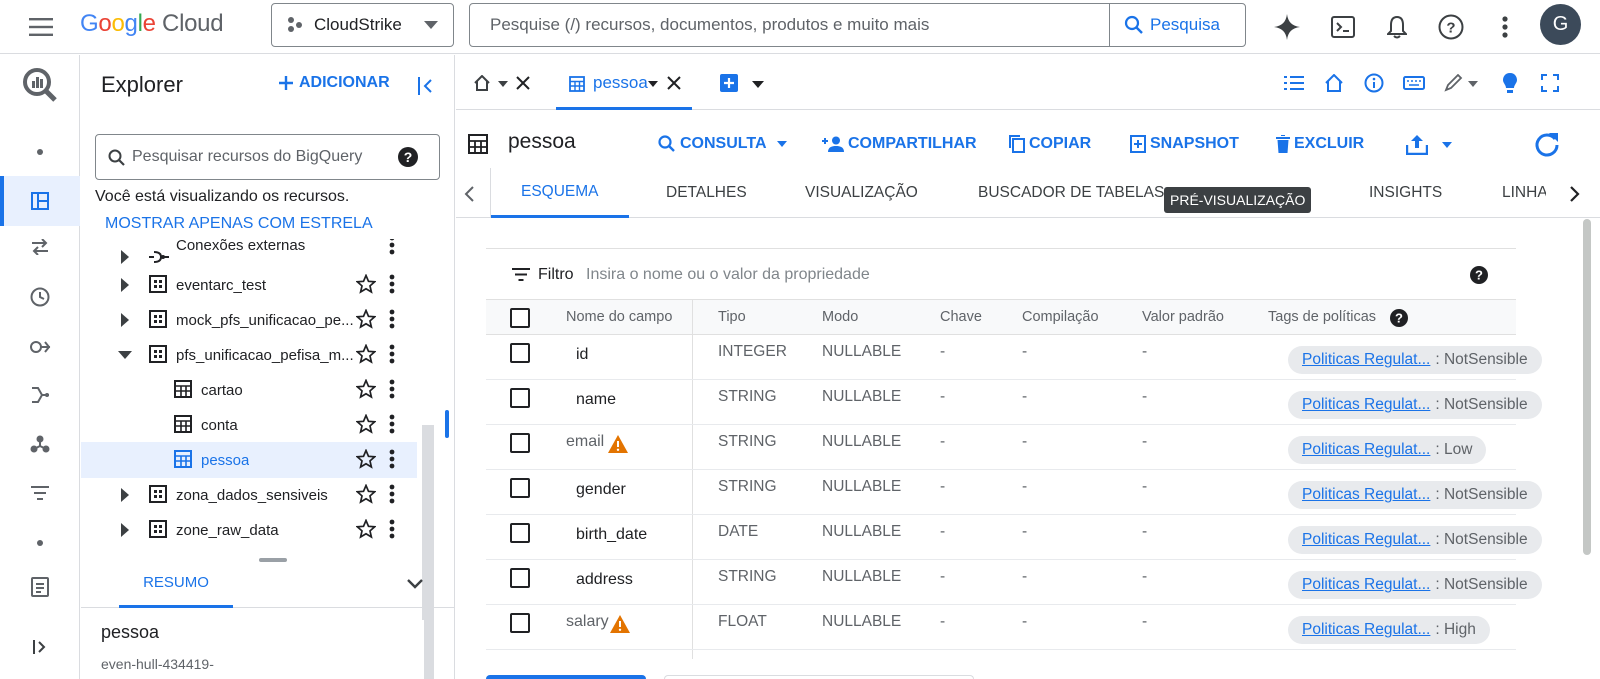 Image resolution: width=1600 pixels, height=679 pixels. What do you see at coordinates (40, 152) in the screenshot?
I see `rail-dot-icon` at bounding box center [40, 152].